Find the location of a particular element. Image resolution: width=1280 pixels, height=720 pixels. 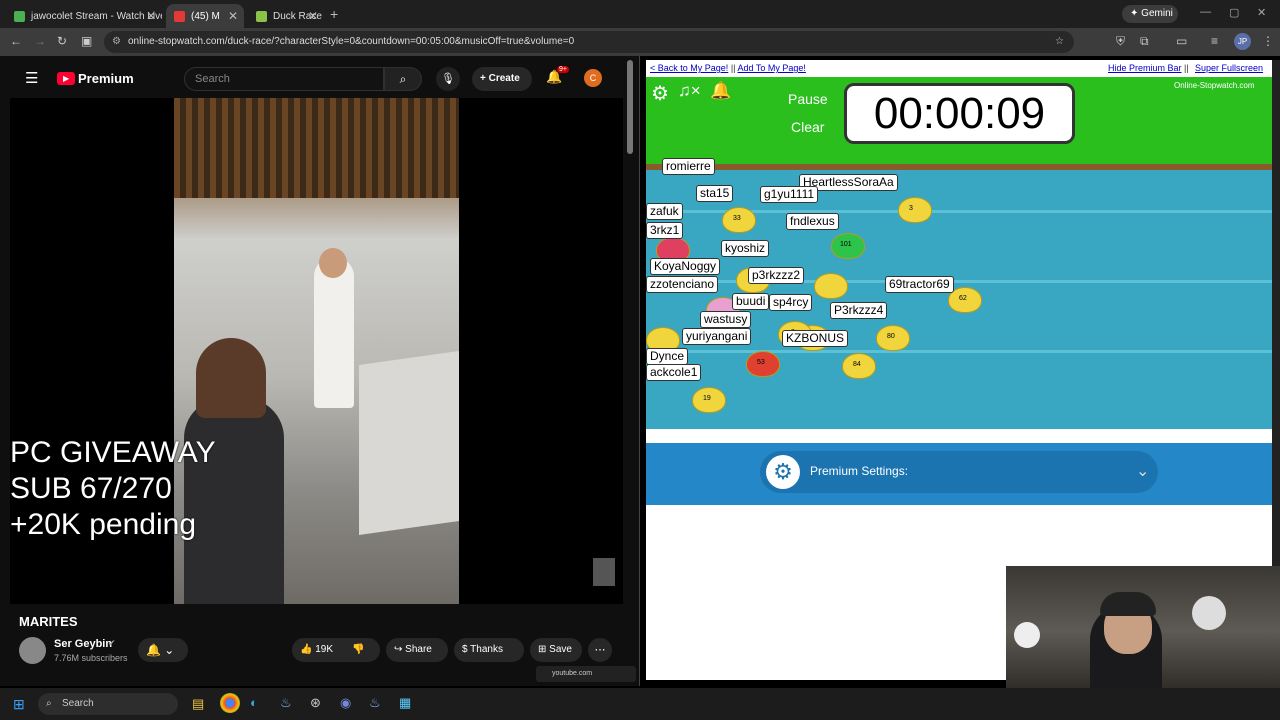

overlay-line-3: +20K pending is located at coordinates (103, 524).